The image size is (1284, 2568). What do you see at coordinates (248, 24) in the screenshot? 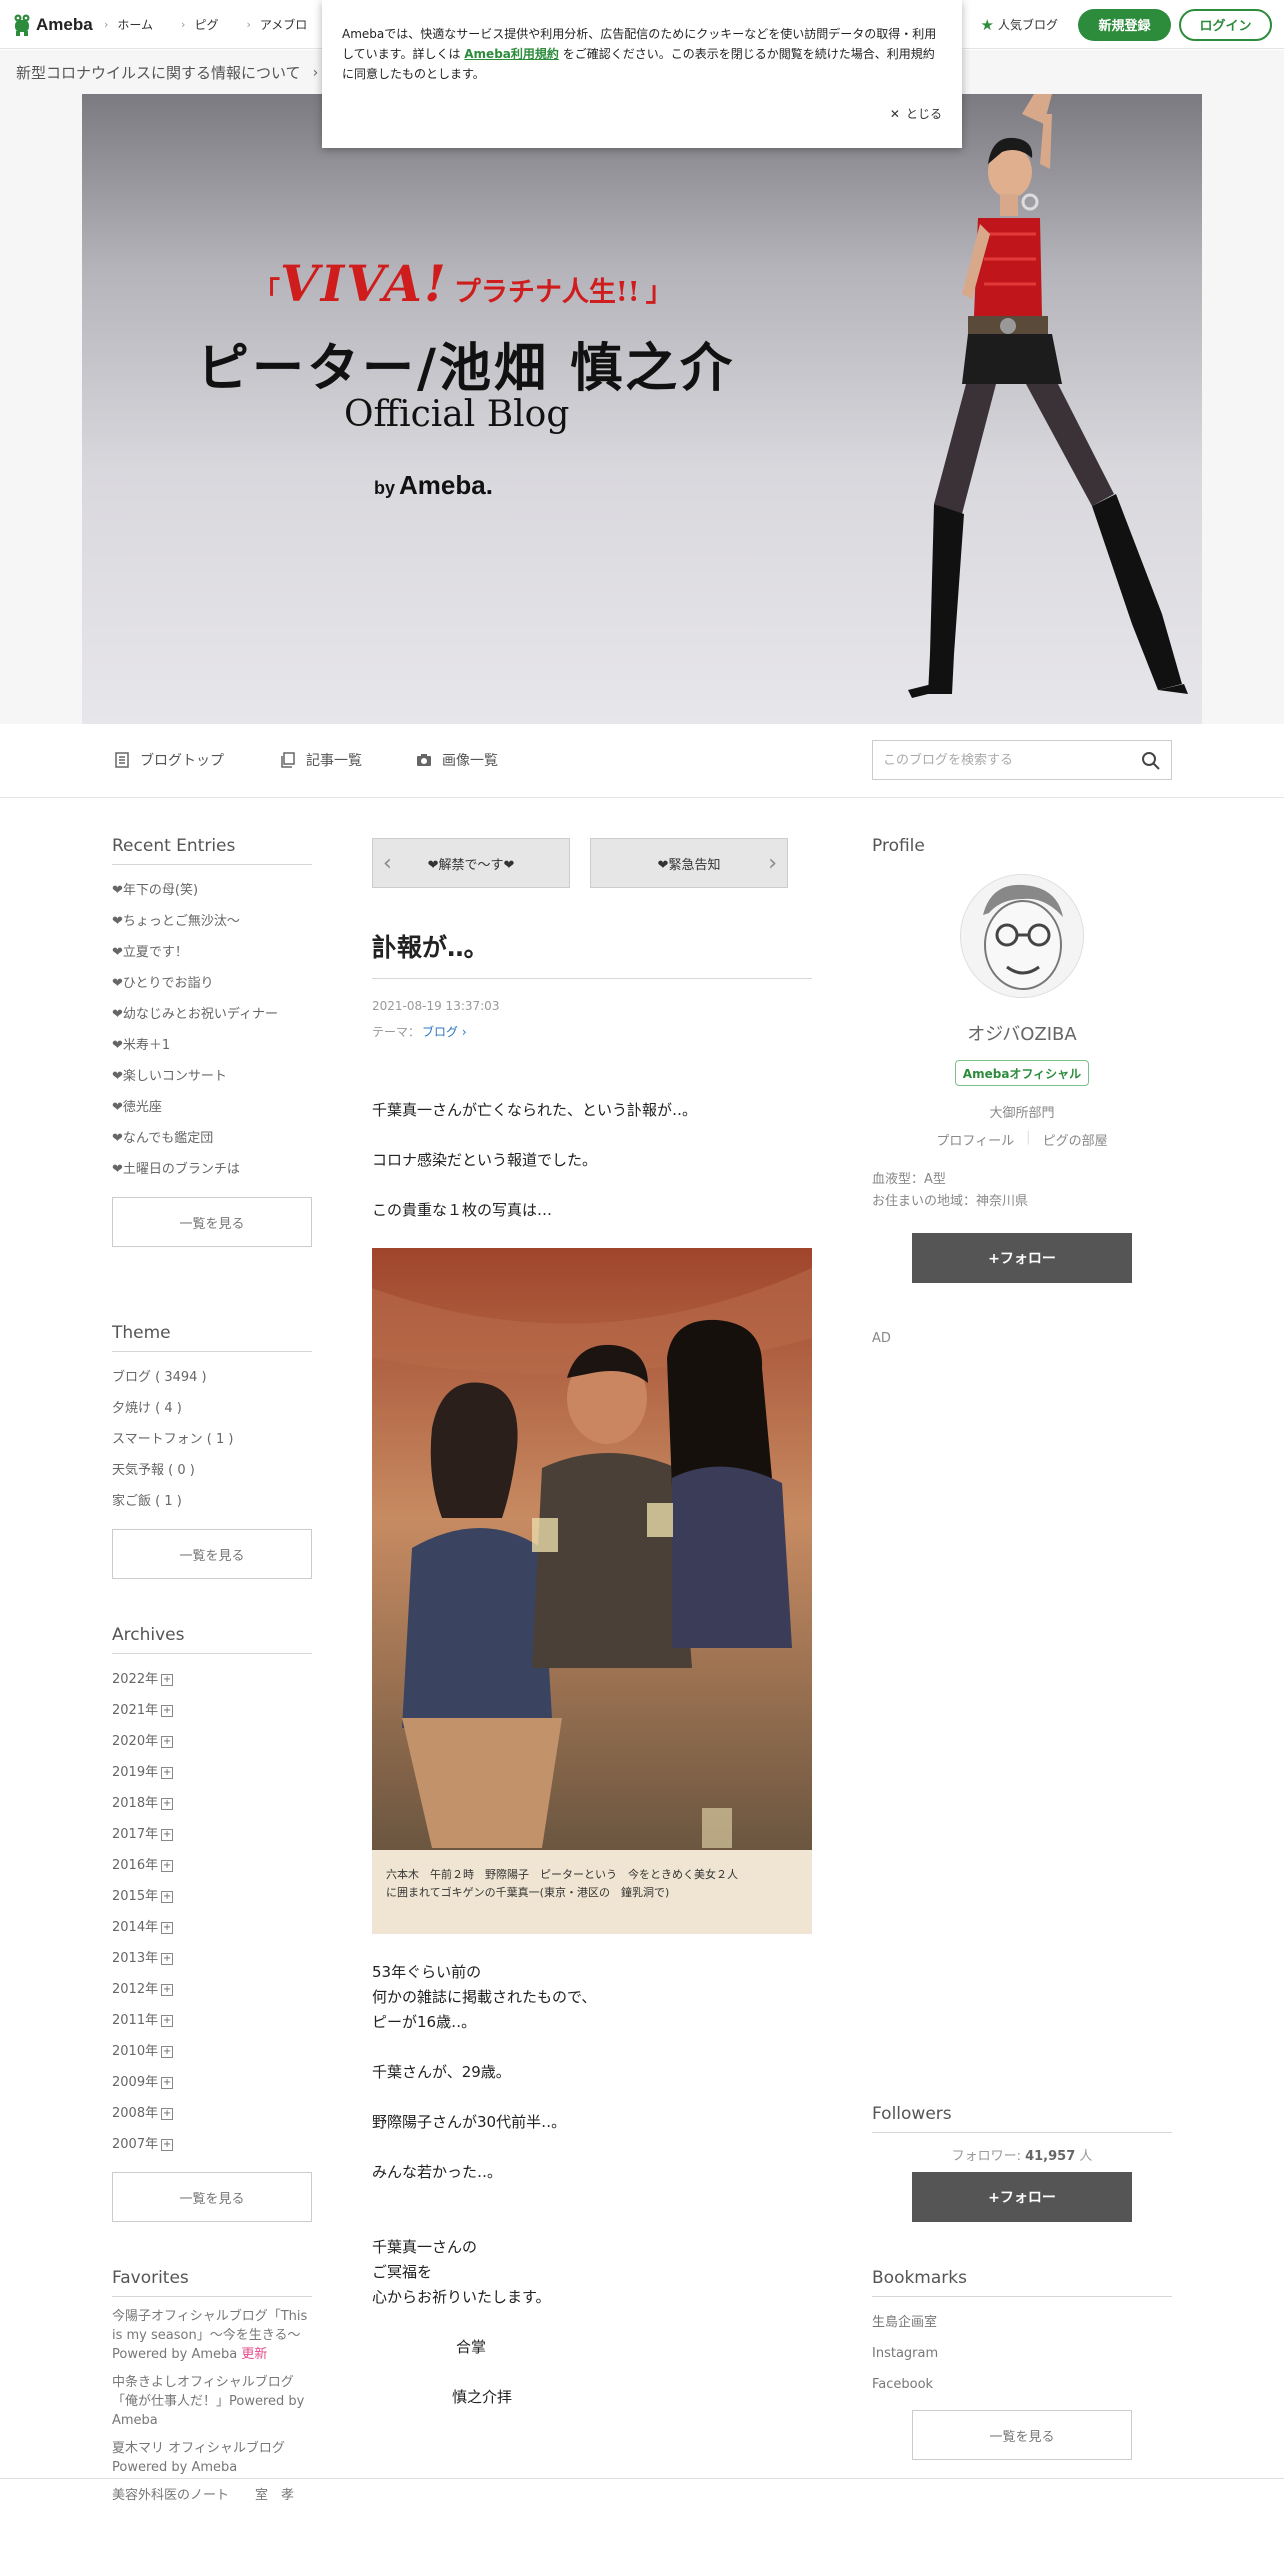
I see `chevron-right-icon: ›` at bounding box center [248, 24].